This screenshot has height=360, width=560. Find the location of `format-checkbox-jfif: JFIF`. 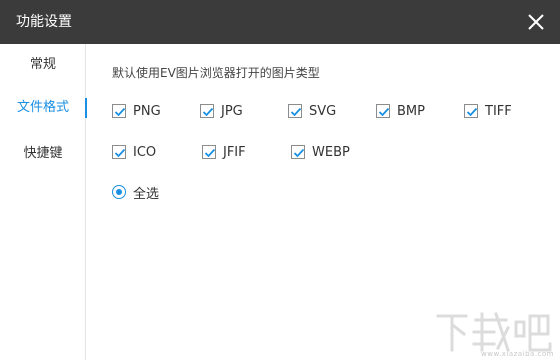

format-checkbox-jfif: JFIF is located at coordinates (224, 152).